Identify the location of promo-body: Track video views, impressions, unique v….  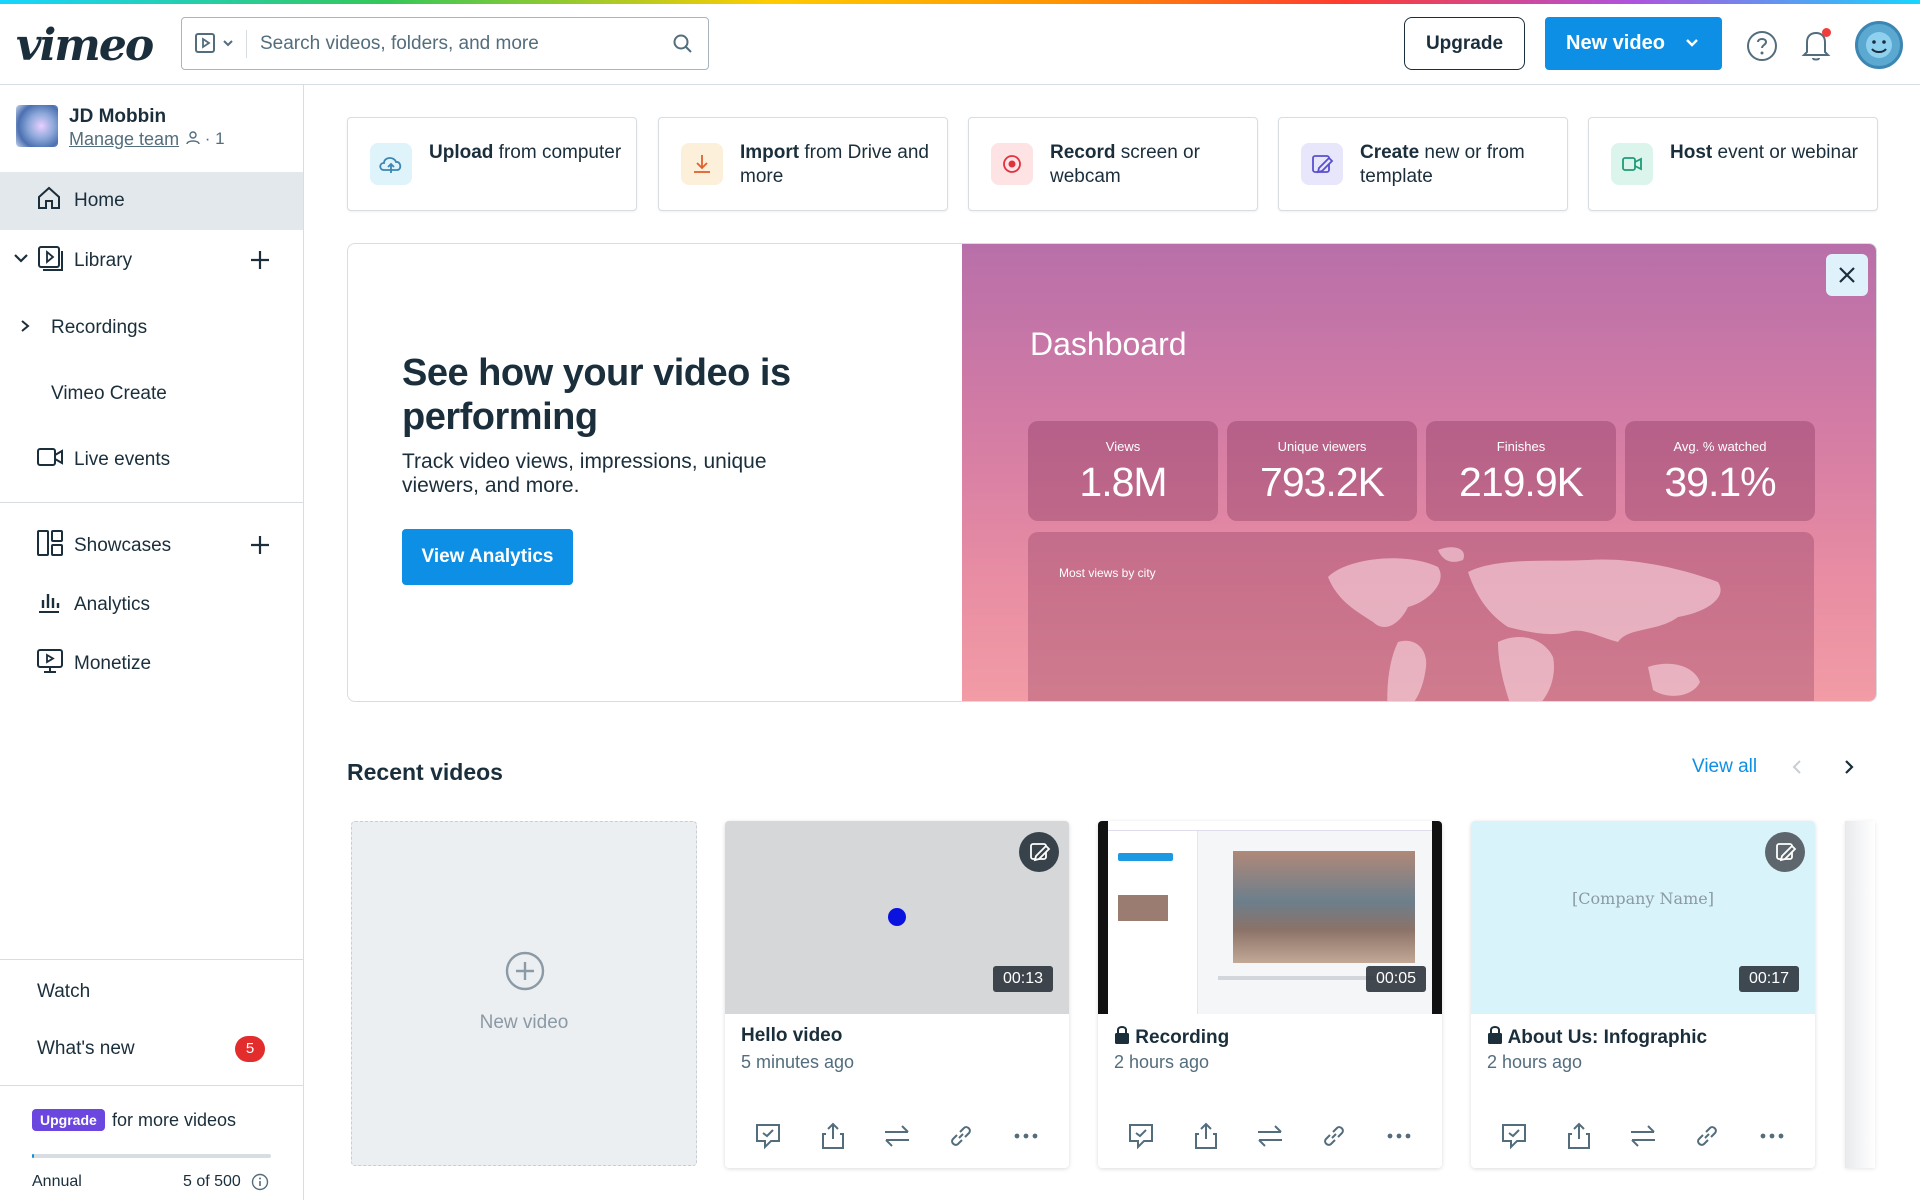
(584, 473).